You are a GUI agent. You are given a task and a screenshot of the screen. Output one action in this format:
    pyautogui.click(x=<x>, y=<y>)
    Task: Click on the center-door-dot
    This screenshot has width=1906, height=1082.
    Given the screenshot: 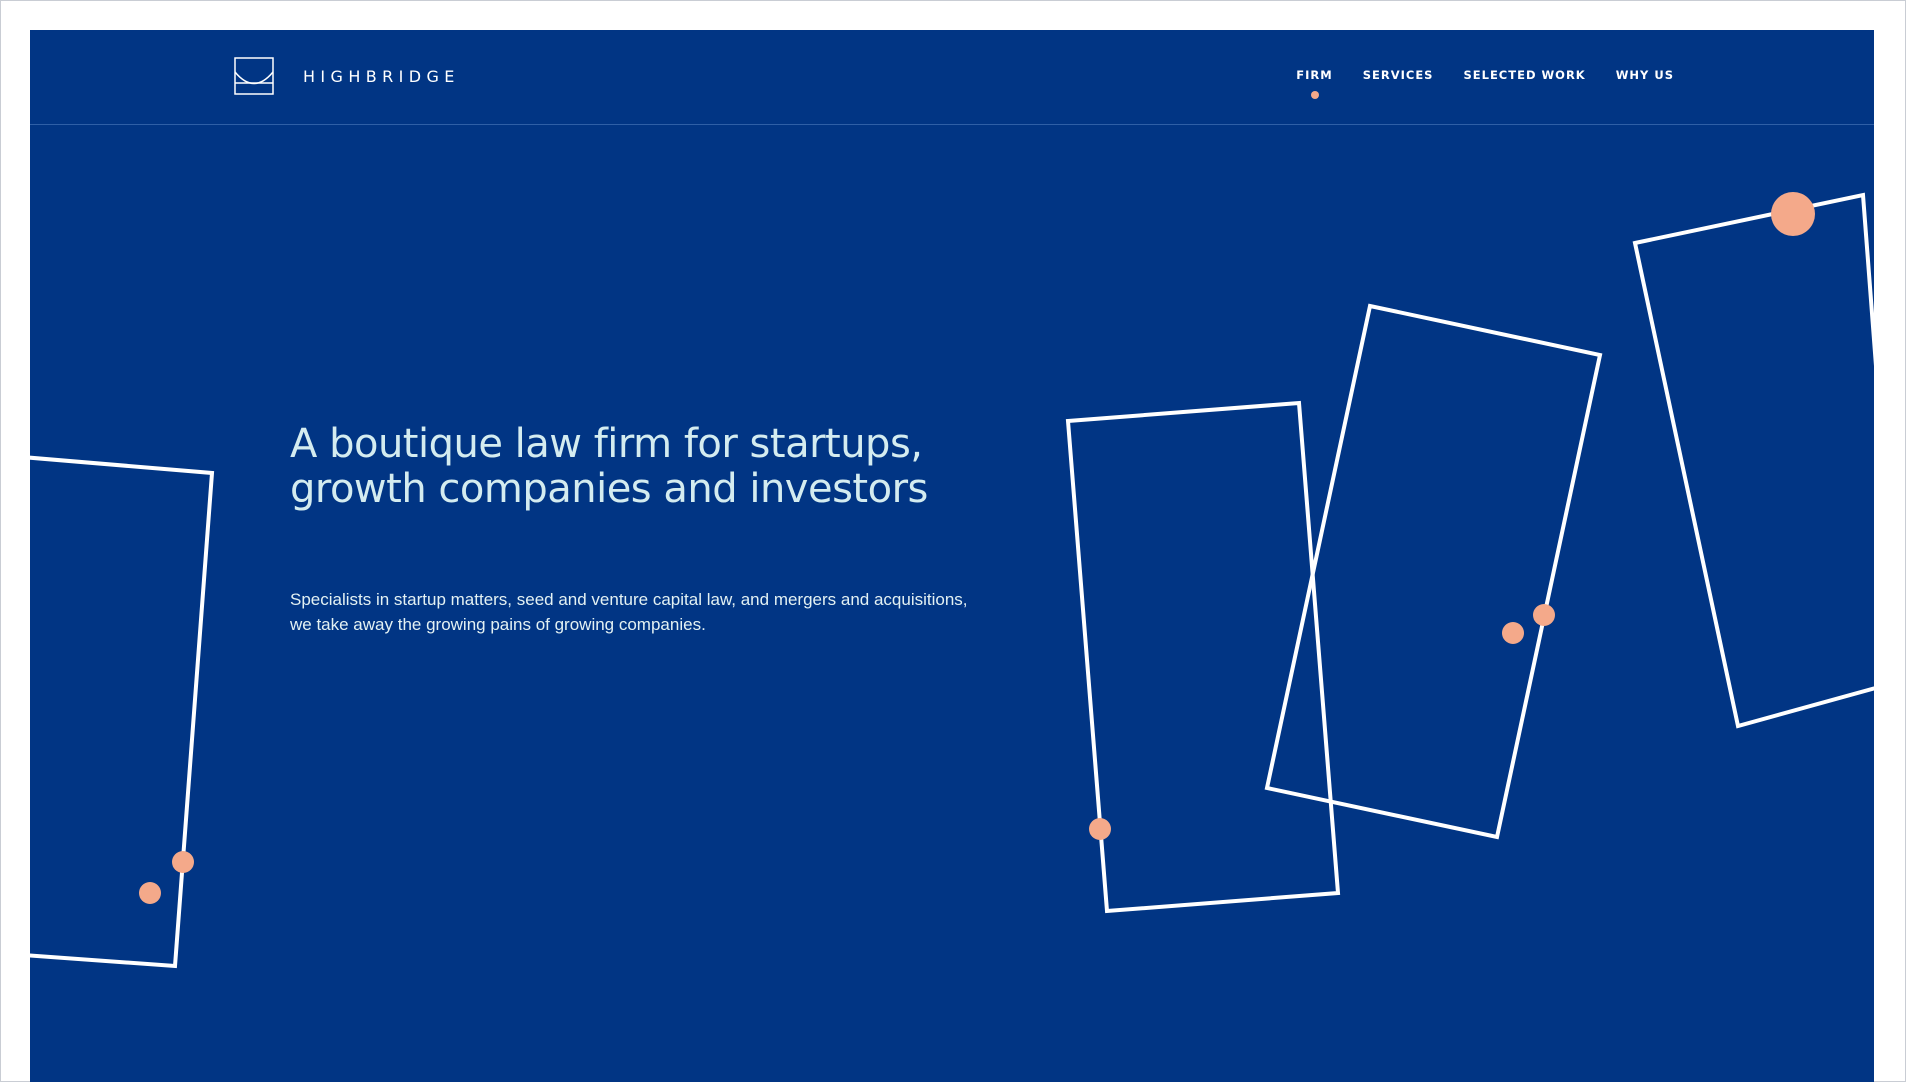 What is the action you would take?
    pyautogui.click(x=1100, y=829)
    